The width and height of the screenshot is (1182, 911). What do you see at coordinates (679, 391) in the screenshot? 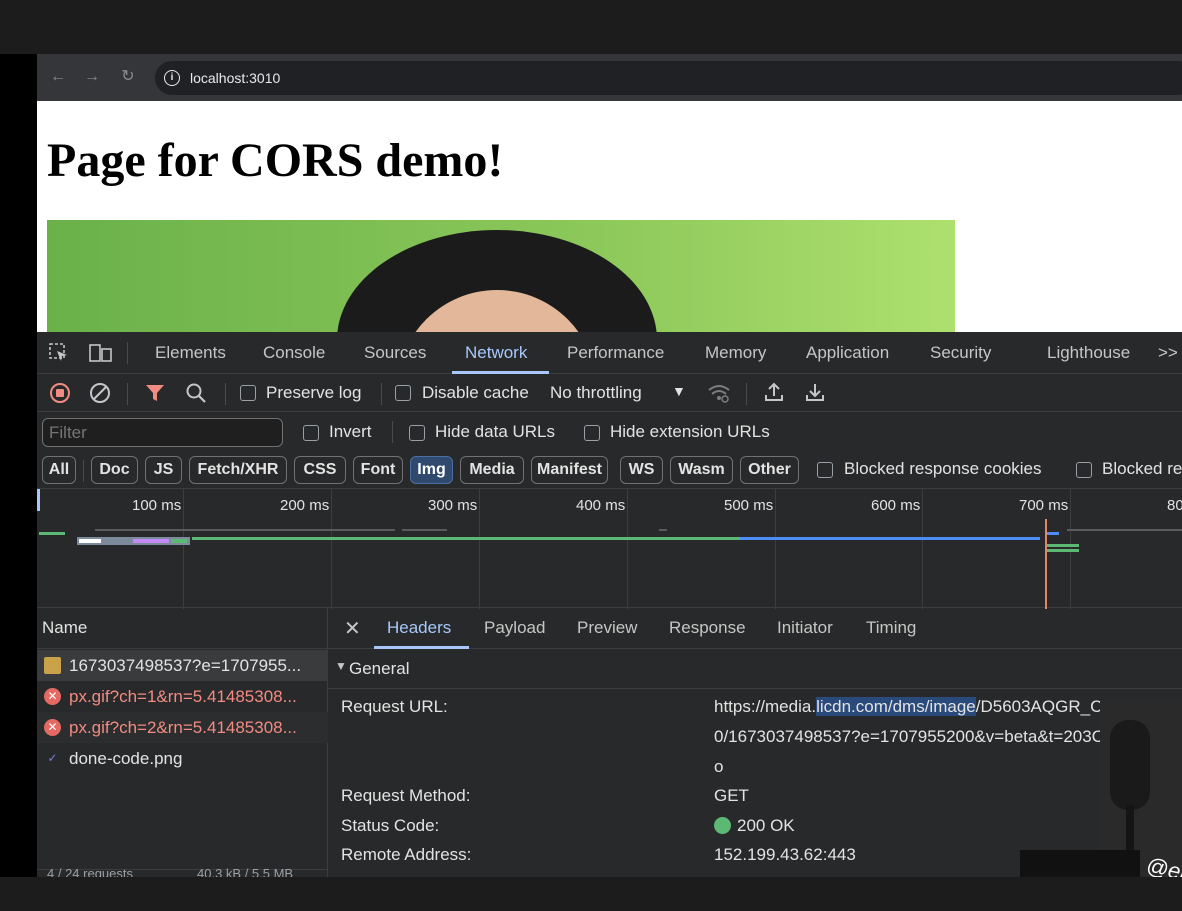
I see `dropdown-arrow-icon: ▼` at bounding box center [679, 391].